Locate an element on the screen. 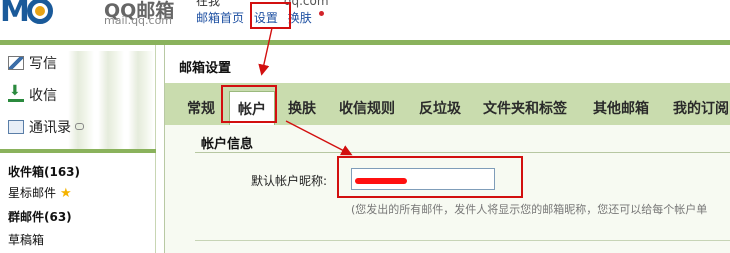 The image size is (730, 253). pencil-icon is located at coordinates (16, 63).